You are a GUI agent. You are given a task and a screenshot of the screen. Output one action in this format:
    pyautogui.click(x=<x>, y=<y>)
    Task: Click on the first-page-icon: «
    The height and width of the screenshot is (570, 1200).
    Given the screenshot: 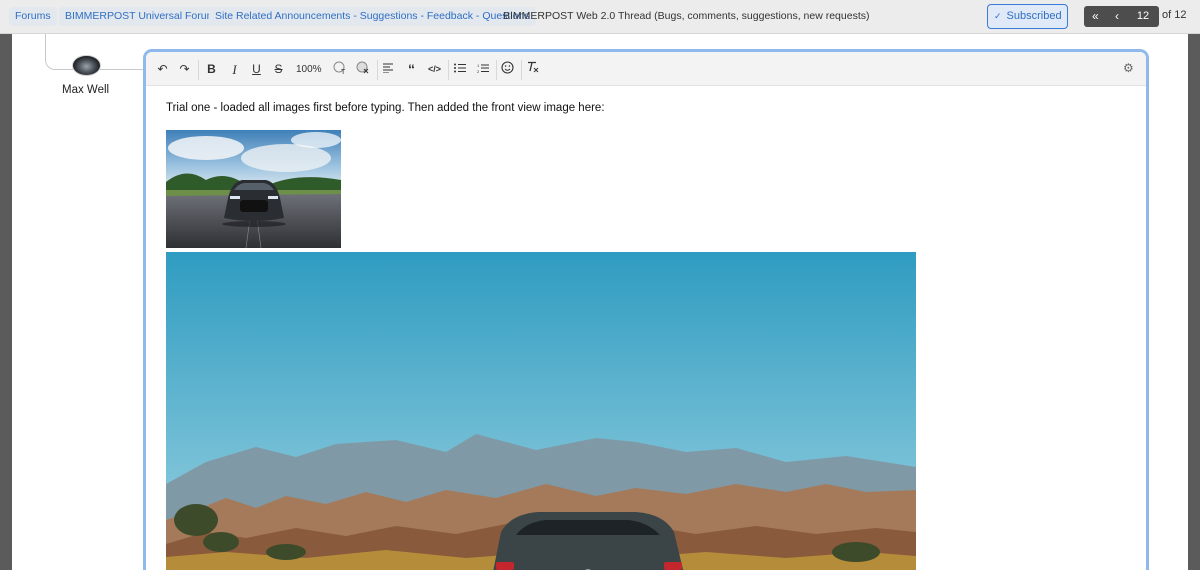 What is the action you would take?
    pyautogui.click(x=1095, y=16)
    